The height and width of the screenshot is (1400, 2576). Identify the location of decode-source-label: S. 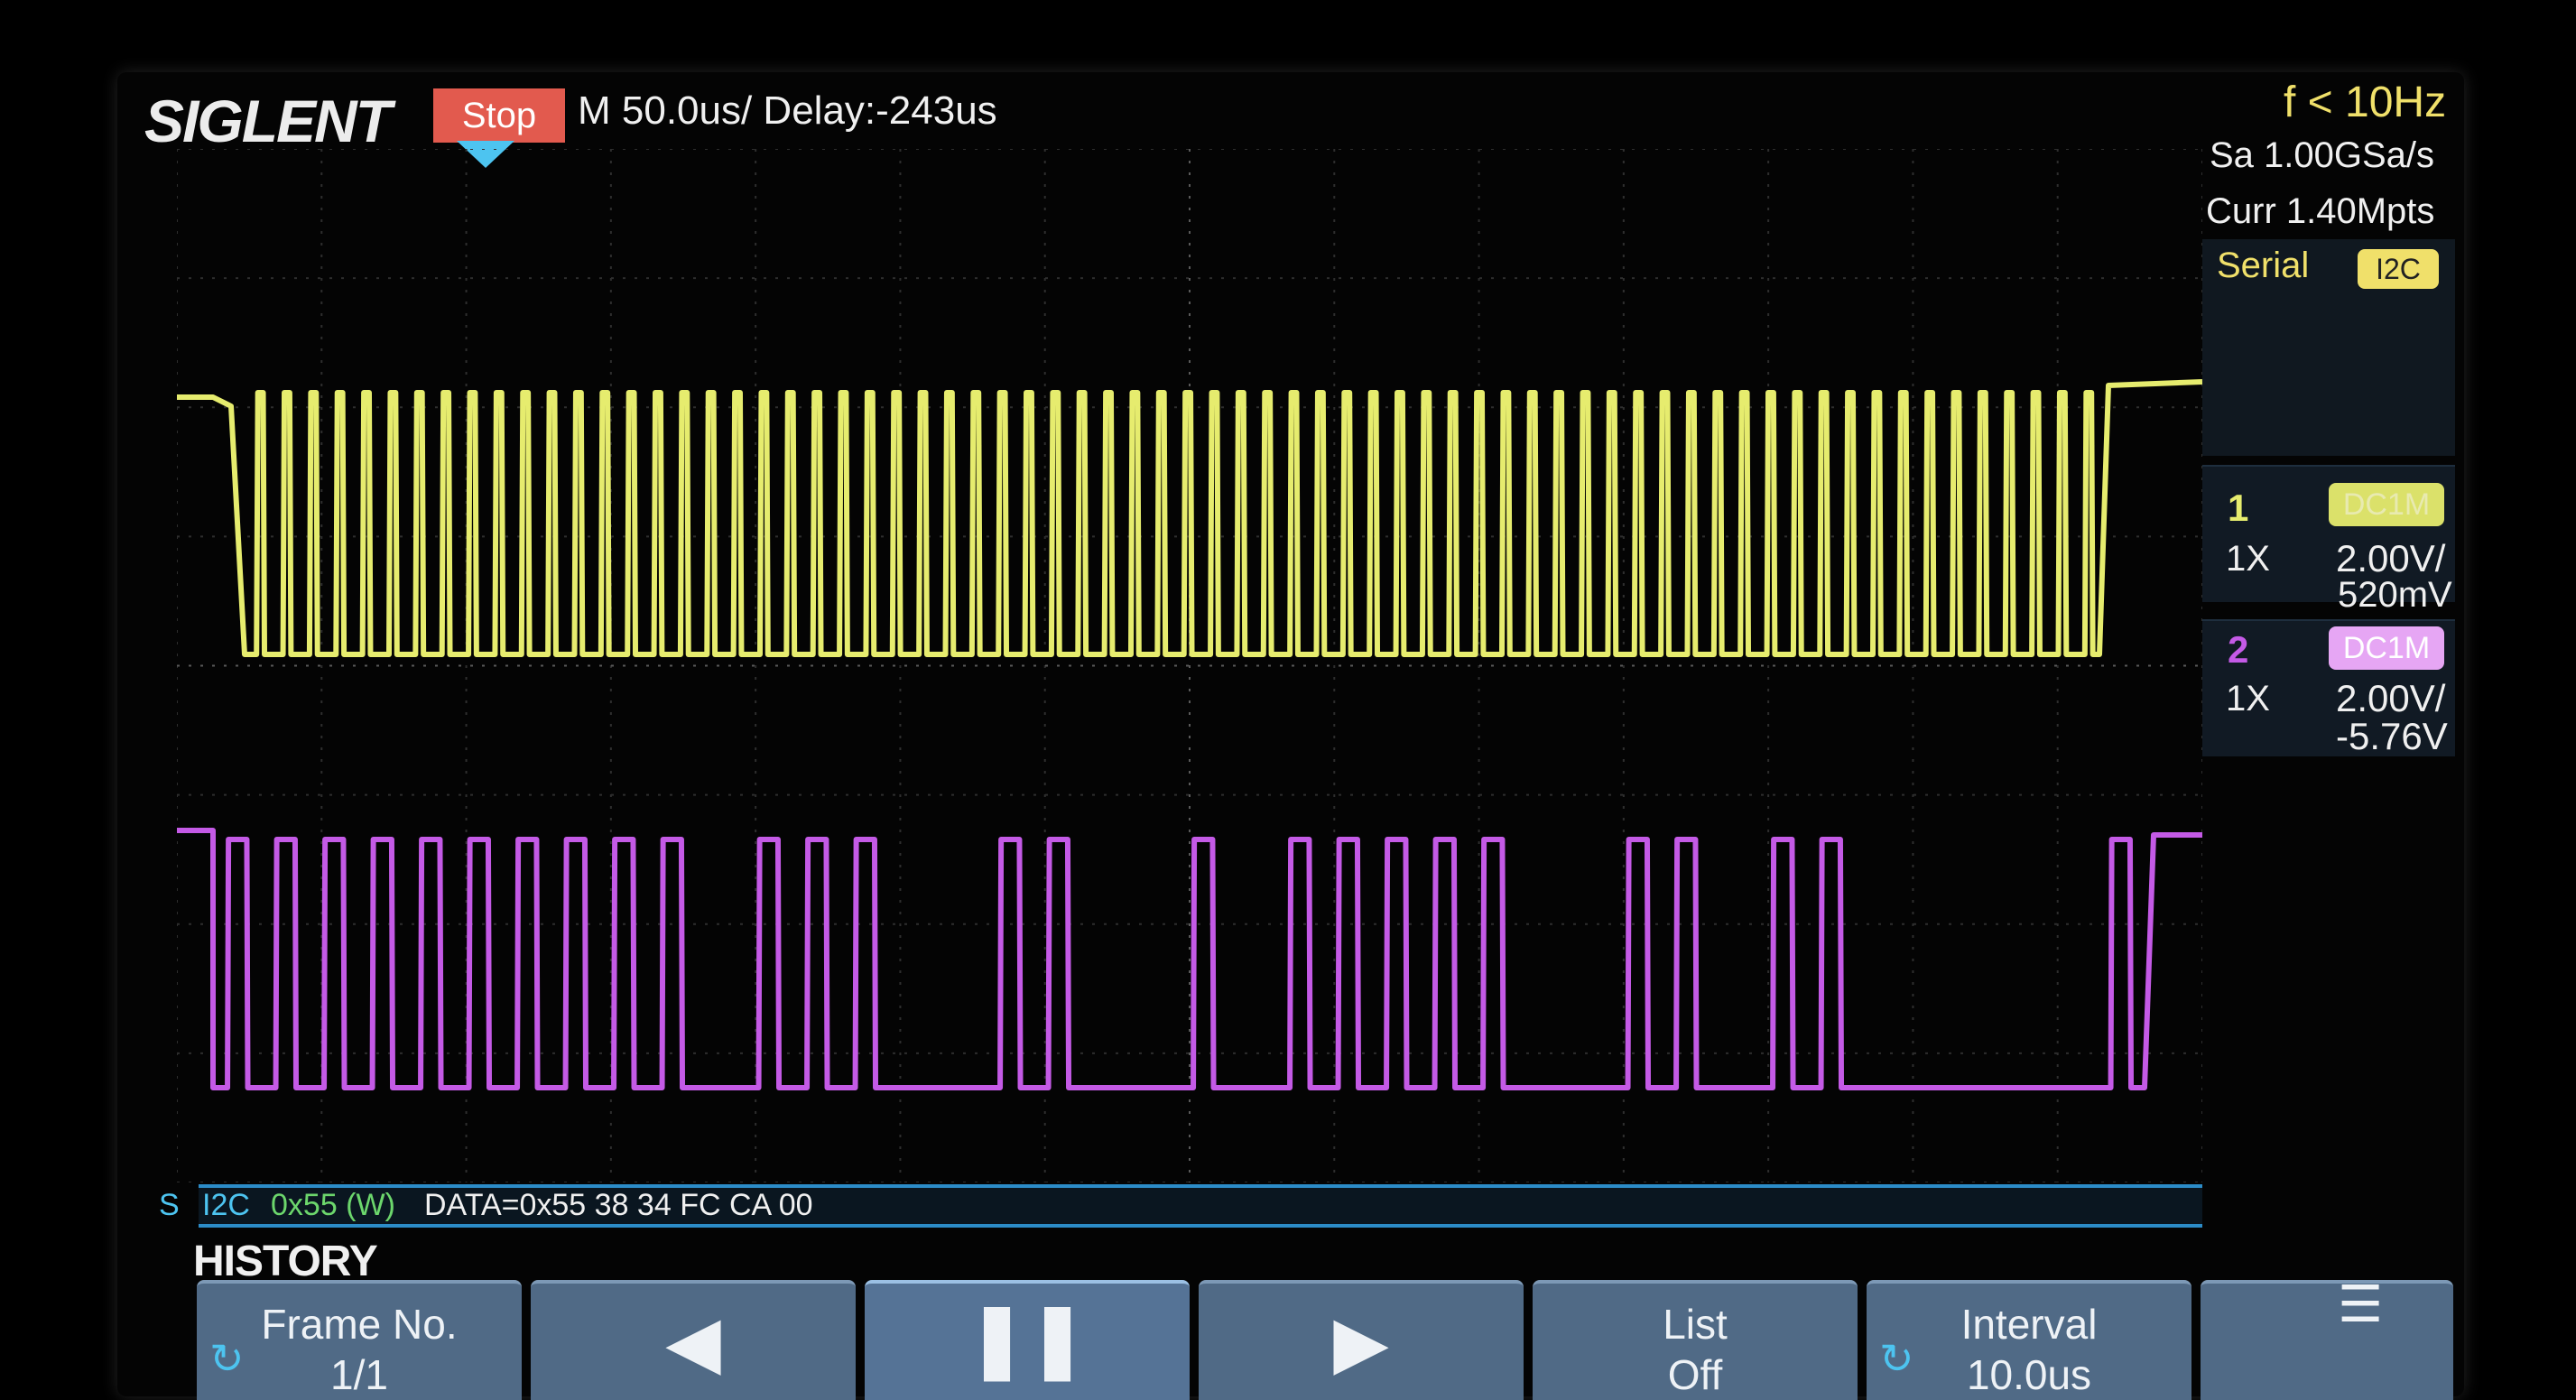
(170, 1205).